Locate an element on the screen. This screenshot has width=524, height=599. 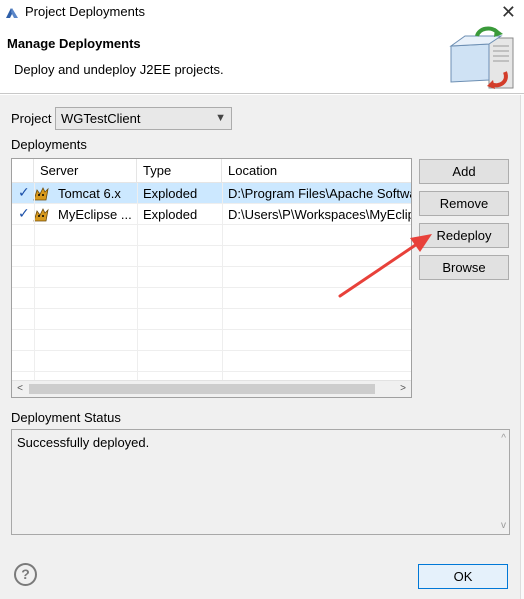
close-icon: ✕ is located at coordinates (508, 12).